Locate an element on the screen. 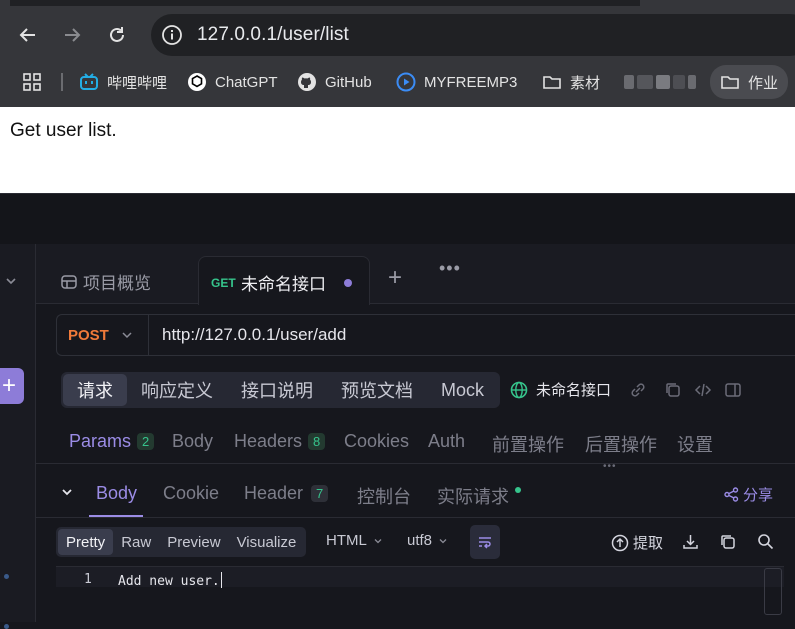  overview-icon is located at coordinates (69, 281).